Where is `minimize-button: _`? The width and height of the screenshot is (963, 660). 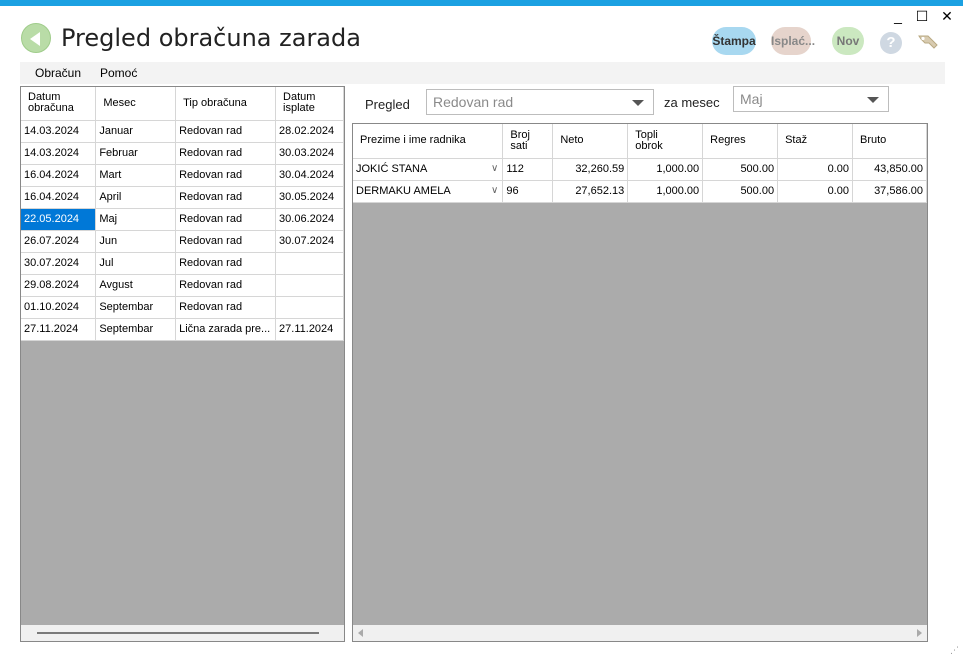 minimize-button: _ is located at coordinates (898, 16).